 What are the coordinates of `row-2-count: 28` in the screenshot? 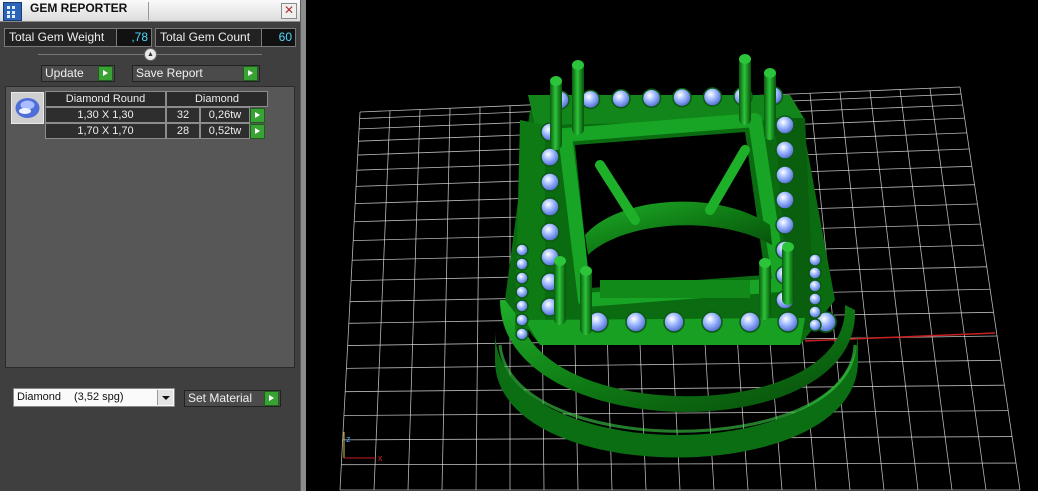 It's located at (183, 131).